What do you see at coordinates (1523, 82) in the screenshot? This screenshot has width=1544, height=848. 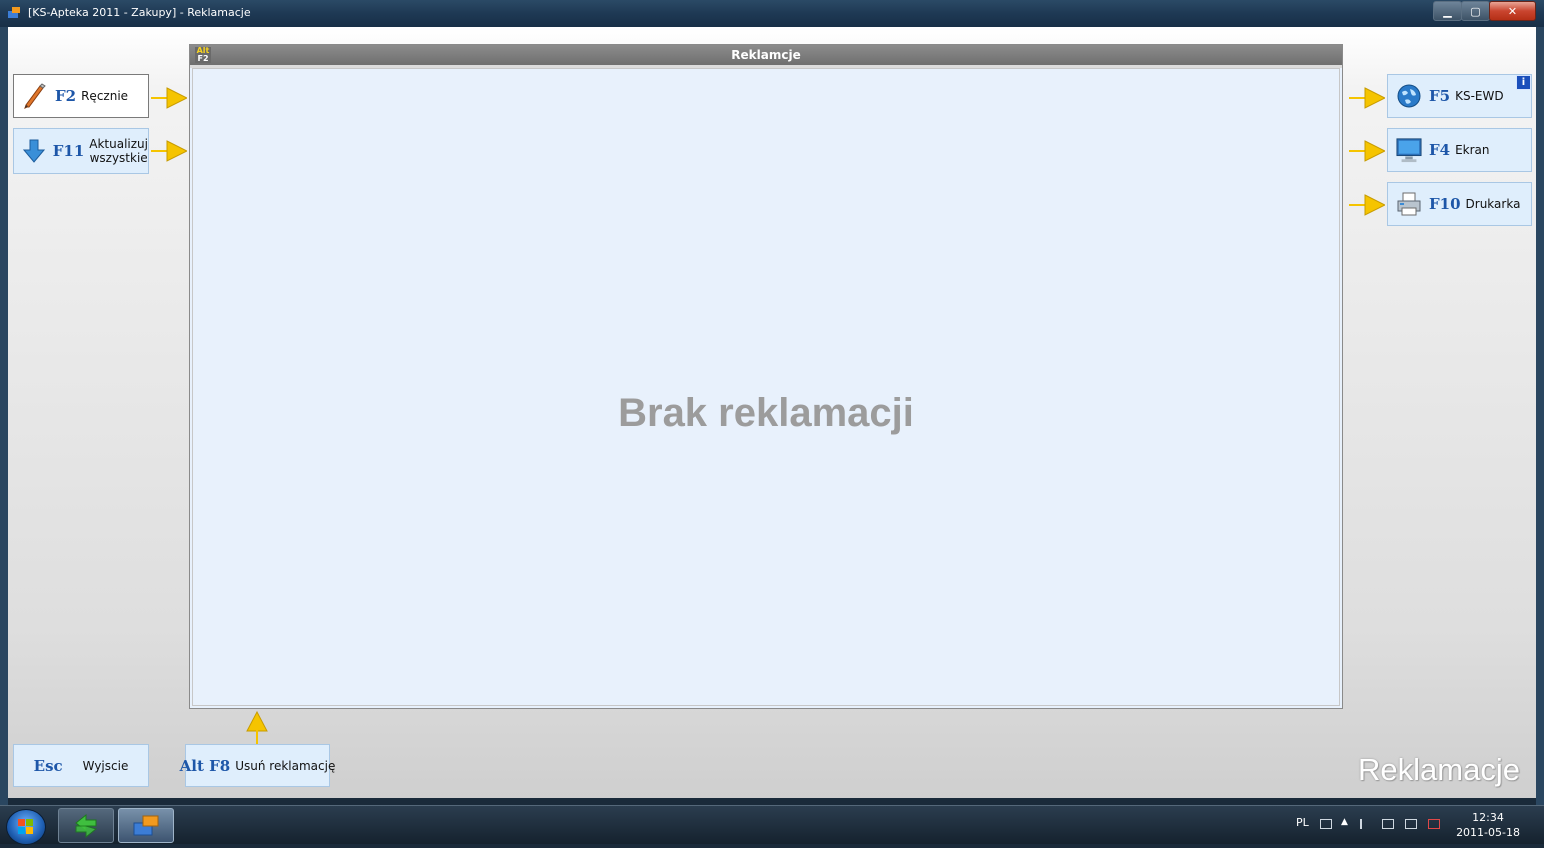 I see `info-icon: i` at bounding box center [1523, 82].